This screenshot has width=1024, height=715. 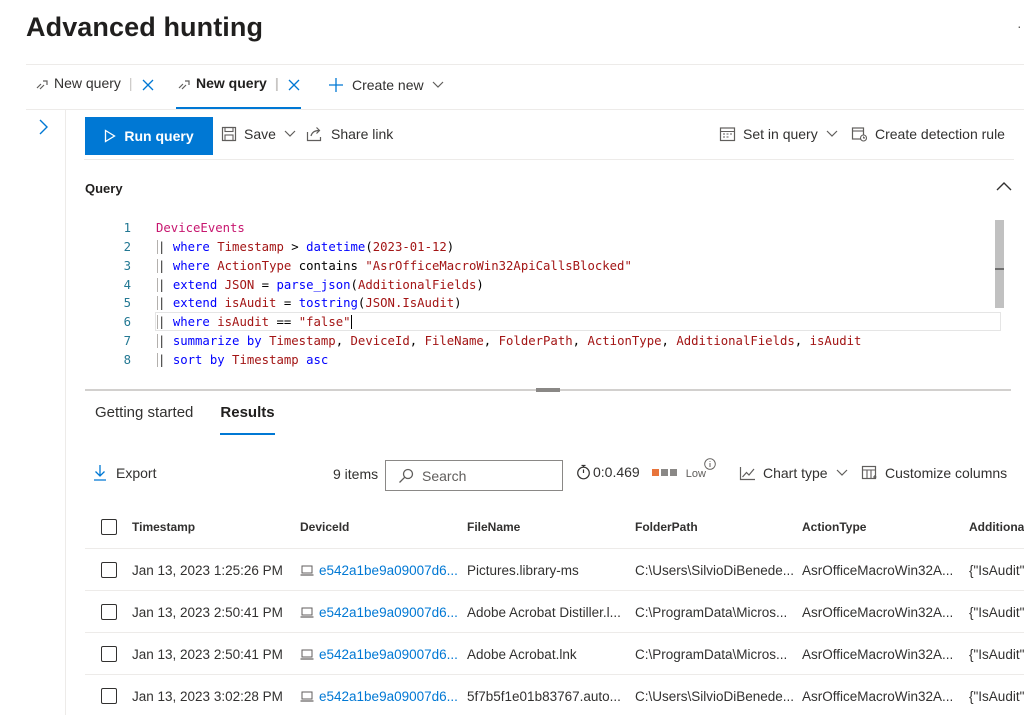 I want to click on more-options-icon: ·, so click(x=1019, y=26).